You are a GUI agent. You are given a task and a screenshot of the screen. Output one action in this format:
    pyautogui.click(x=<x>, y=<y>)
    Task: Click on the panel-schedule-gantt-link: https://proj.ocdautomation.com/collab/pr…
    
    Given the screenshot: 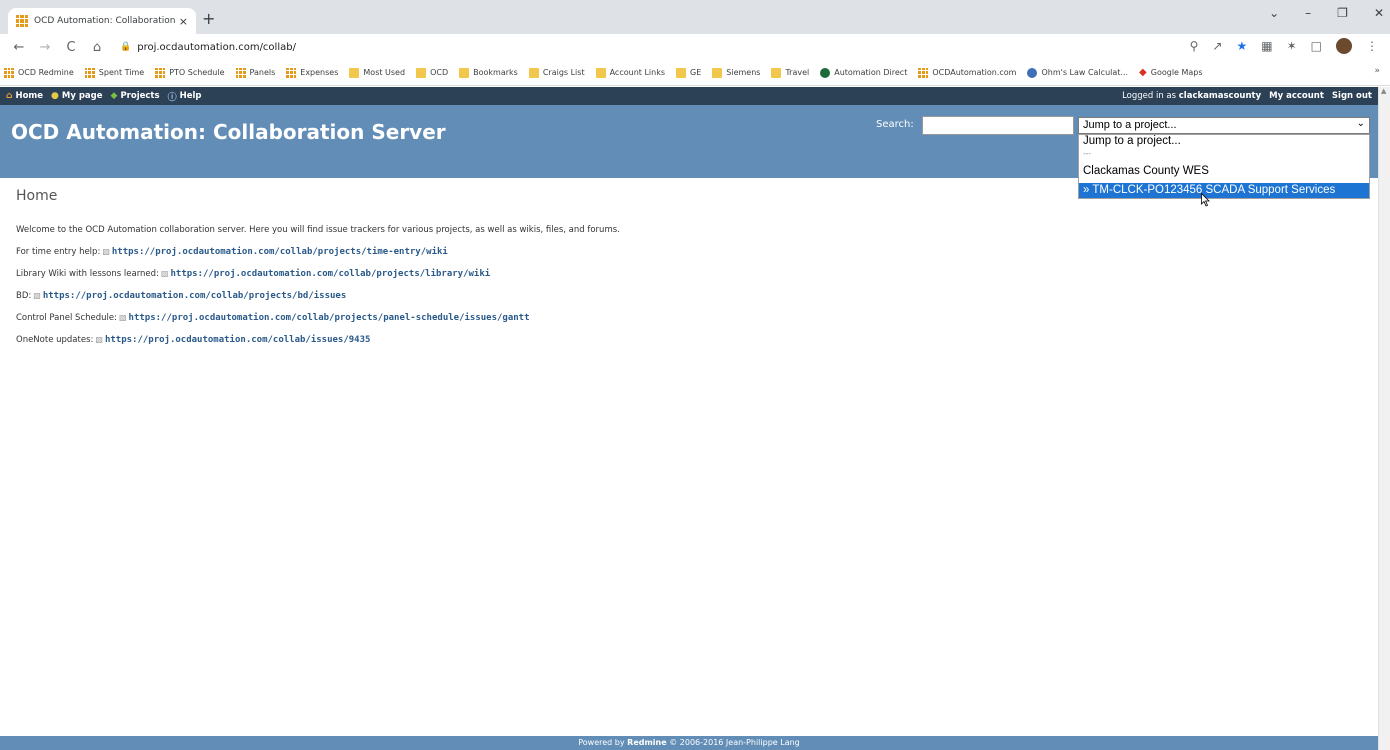 What is the action you would take?
    pyautogui.click(x=329, y=318)
    